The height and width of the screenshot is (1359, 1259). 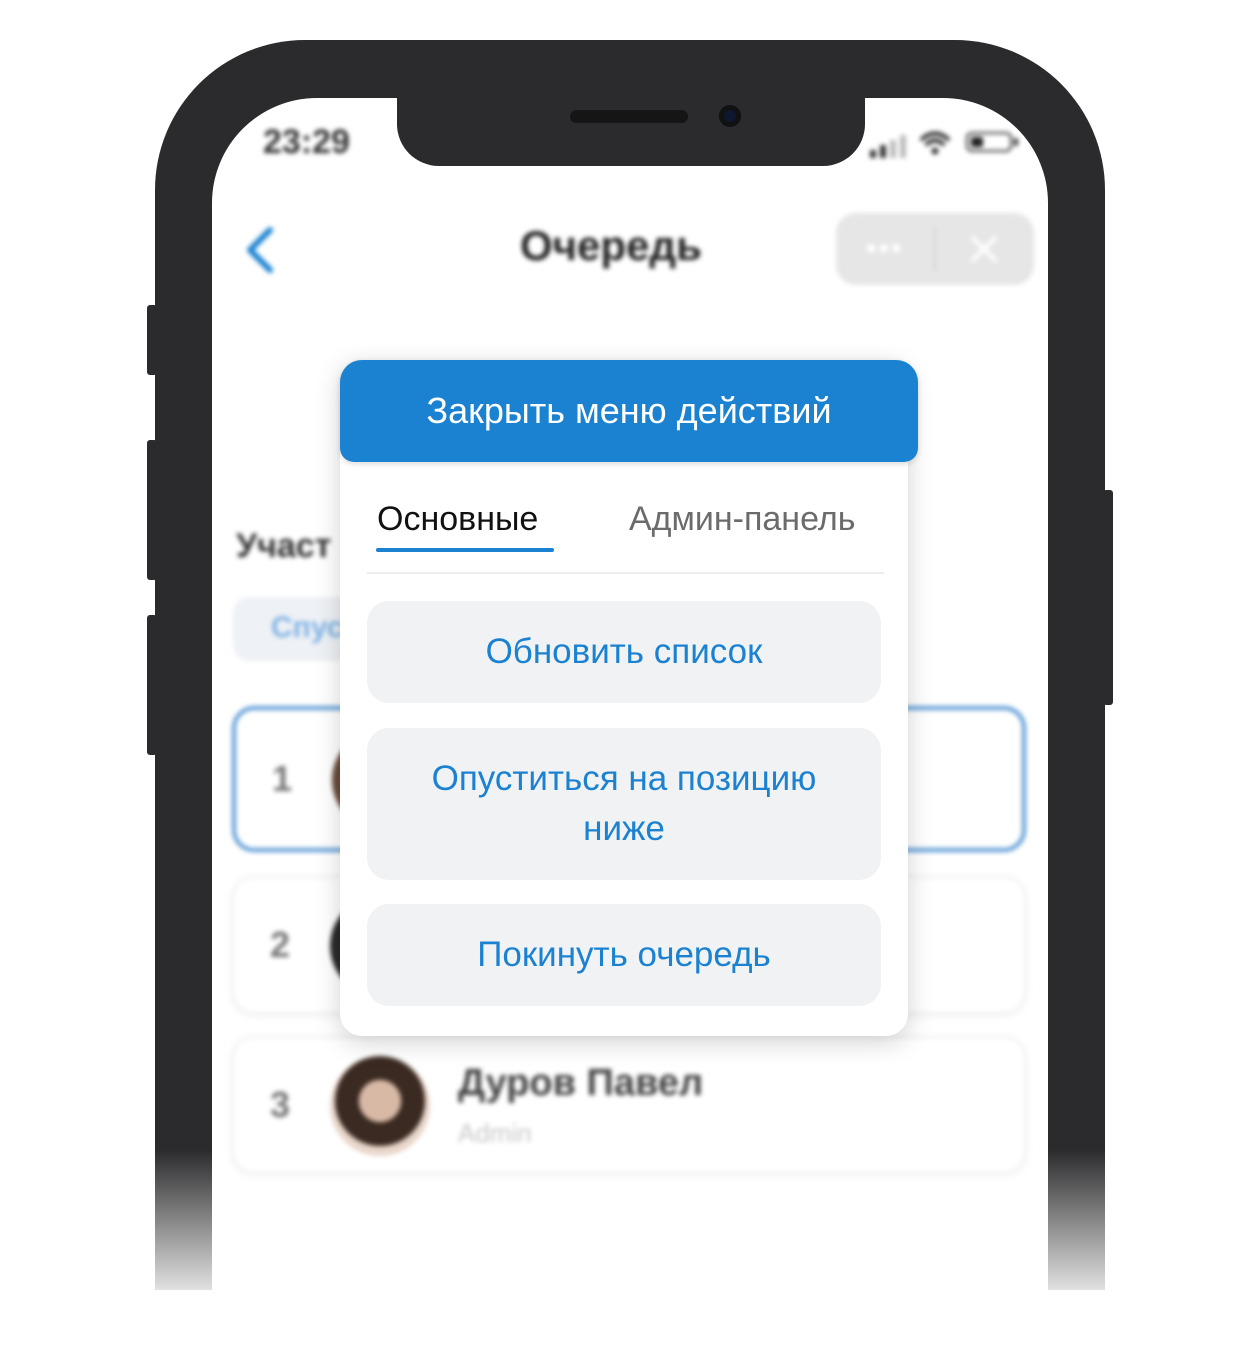 I want to click on mini-app-capsule: •••, so click(x=935, y=249).